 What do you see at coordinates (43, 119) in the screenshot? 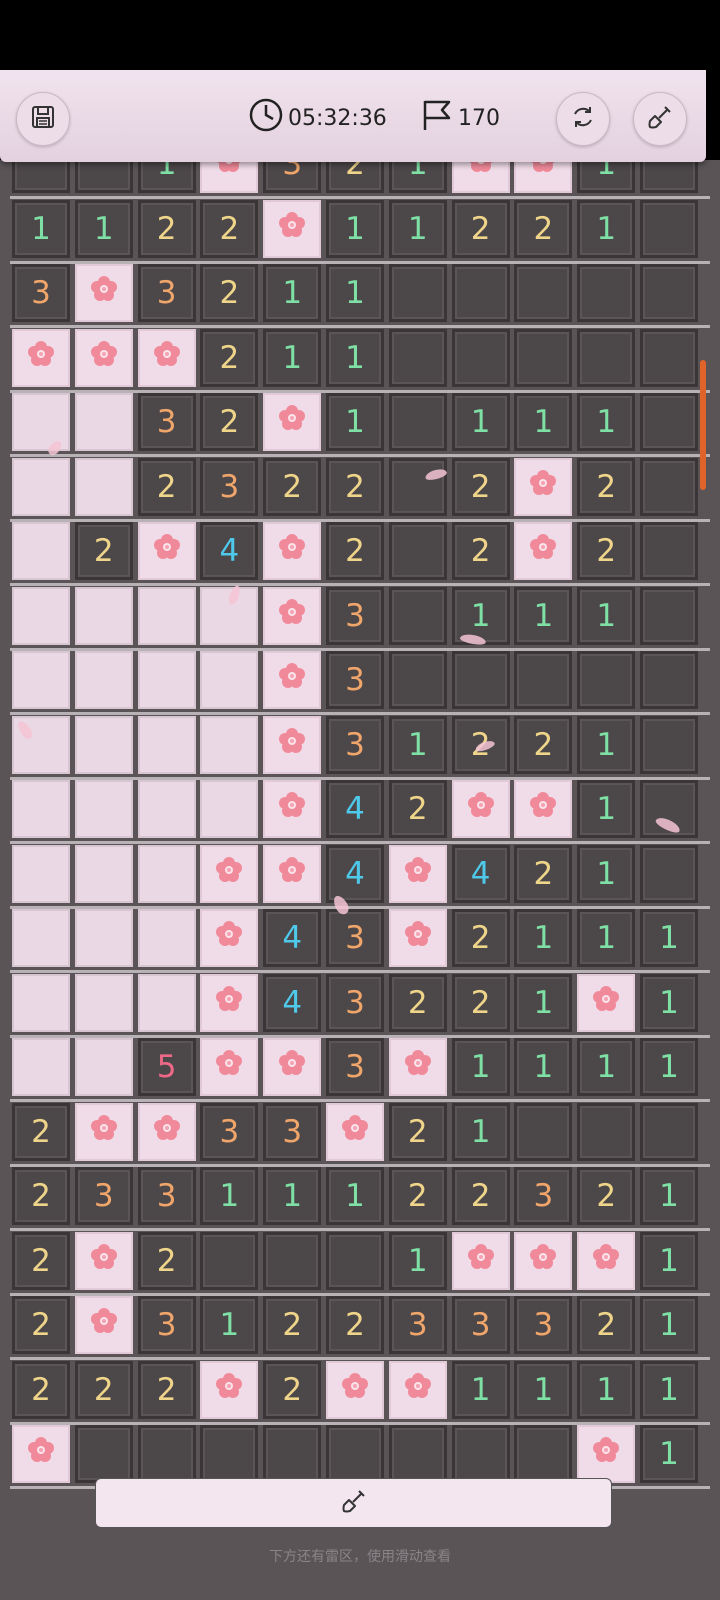
I see `save-button` at bounding box center [43, 119].